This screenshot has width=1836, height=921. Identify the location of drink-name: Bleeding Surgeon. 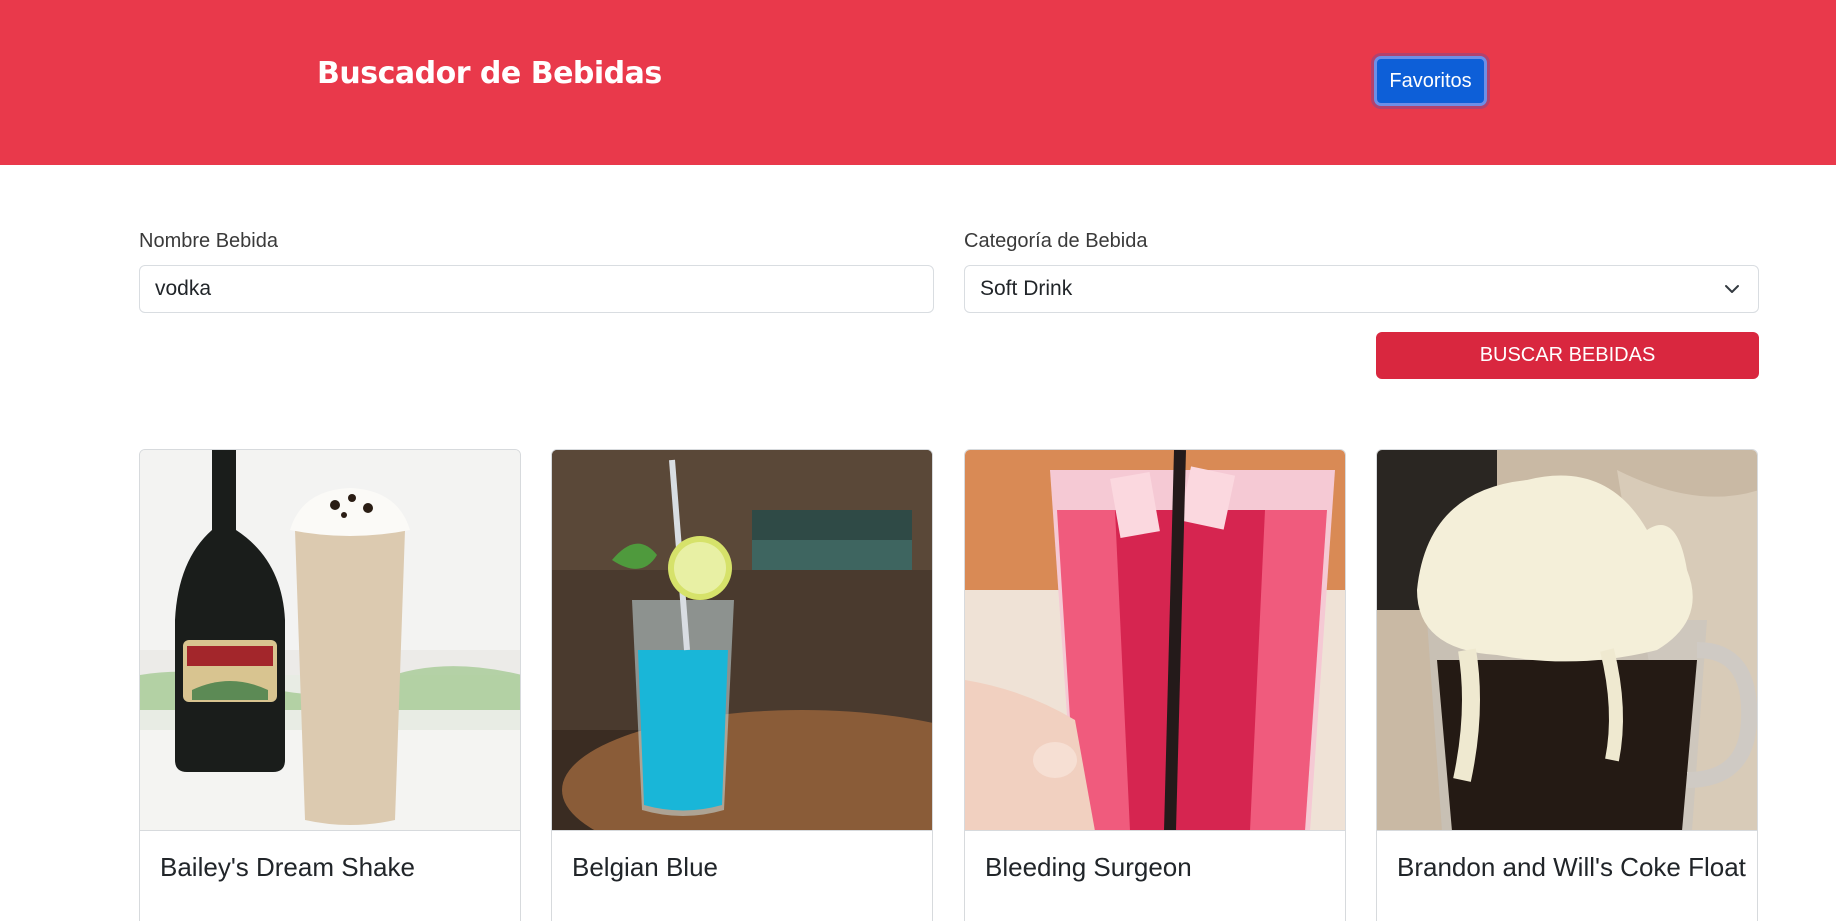
(1088, 867).